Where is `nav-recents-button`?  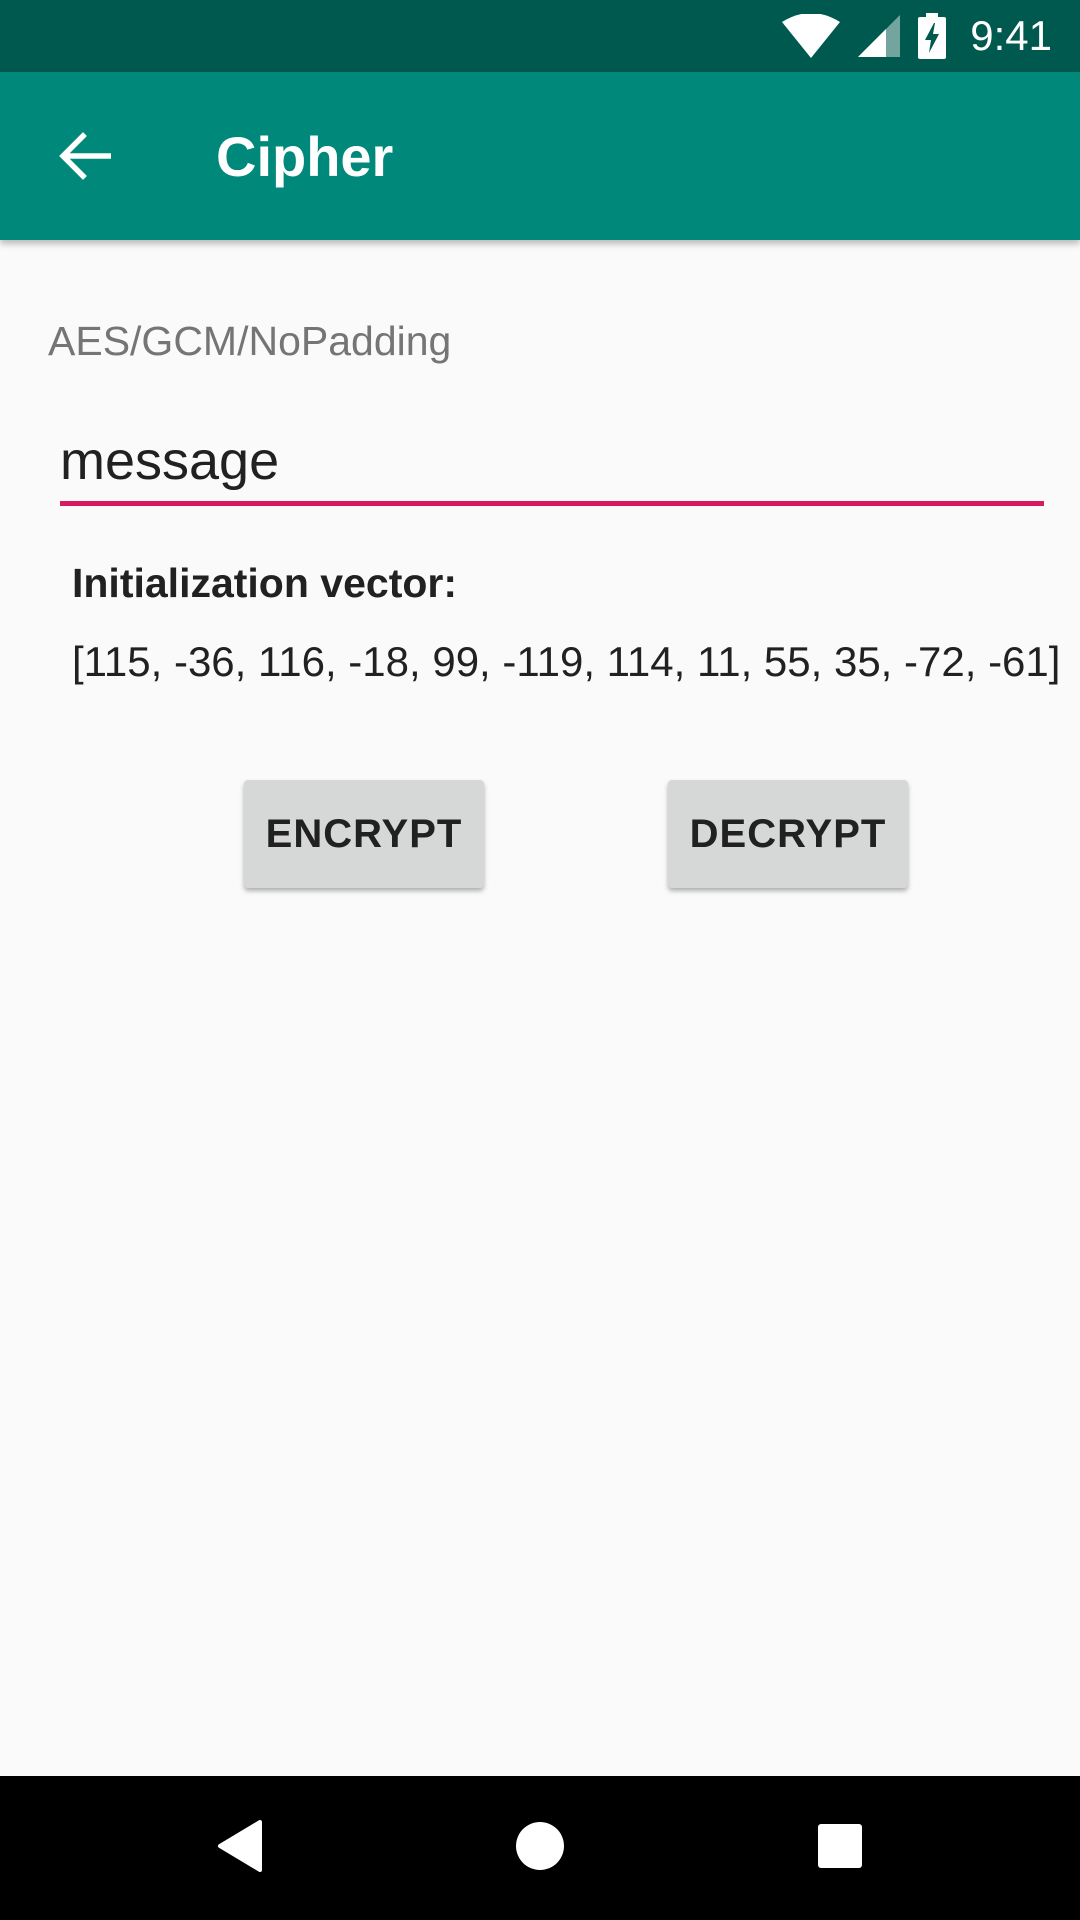
nav-recents-button is located at coordinates (840, 1848).